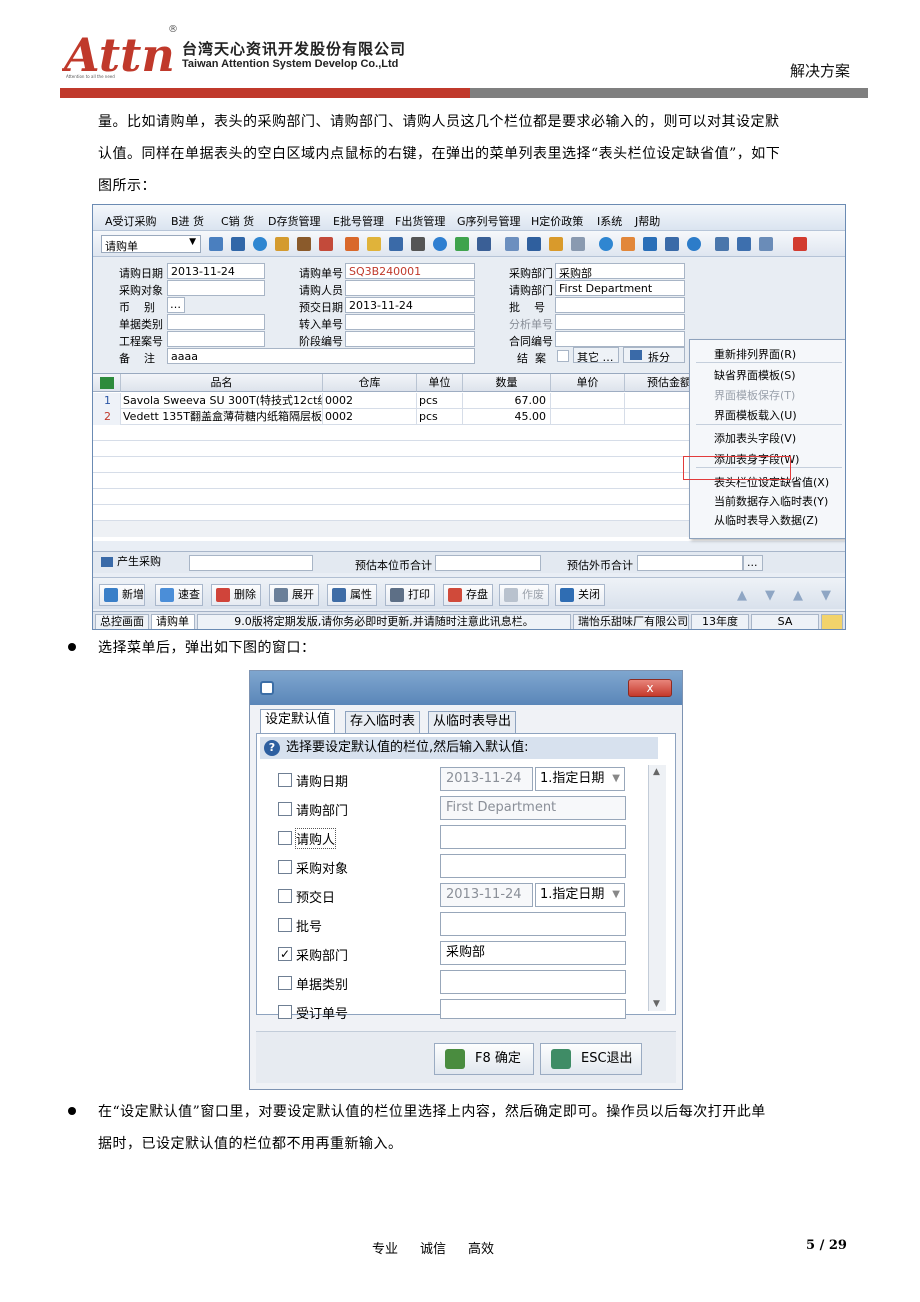 Image resolution: width=920 pixels, height=1302 pixels. Describe the element at coordinates (410, 305) in the screenshot. I see `delivery-field: 2013-11-24` at that location.